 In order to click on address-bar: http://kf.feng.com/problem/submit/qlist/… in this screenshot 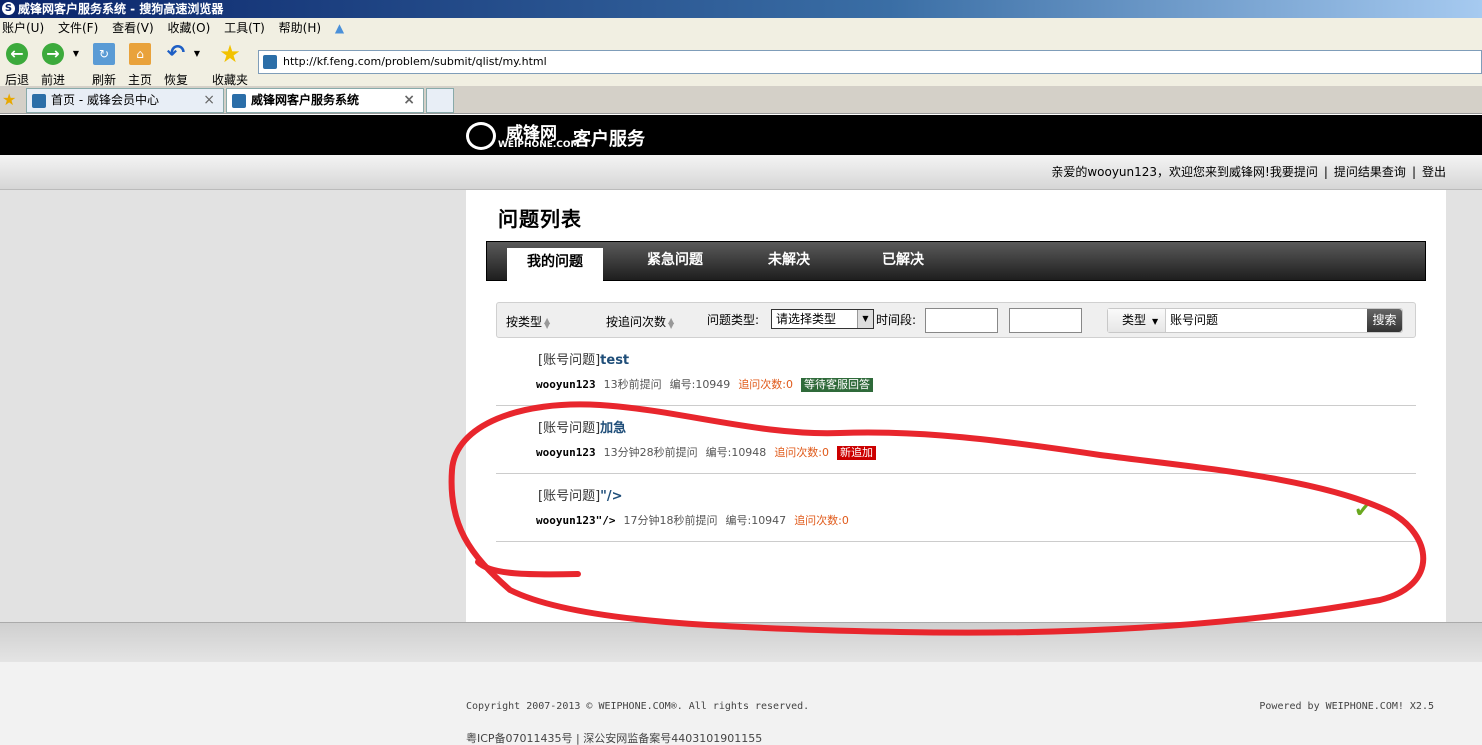, I will do `click(870, 62)`.